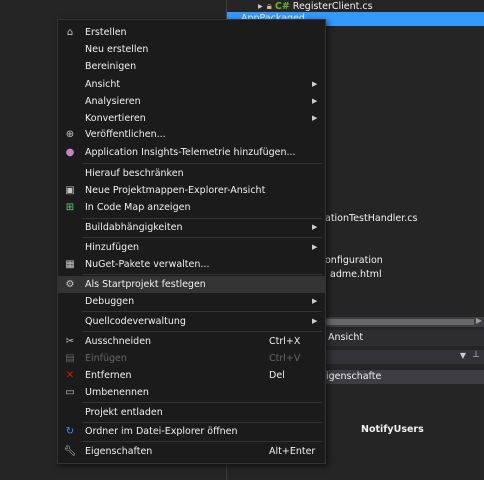  Describe the element at coordinates (191, 118) in the screenshot. I see `menu-item-convert: Konvertieren ▶` at that location.